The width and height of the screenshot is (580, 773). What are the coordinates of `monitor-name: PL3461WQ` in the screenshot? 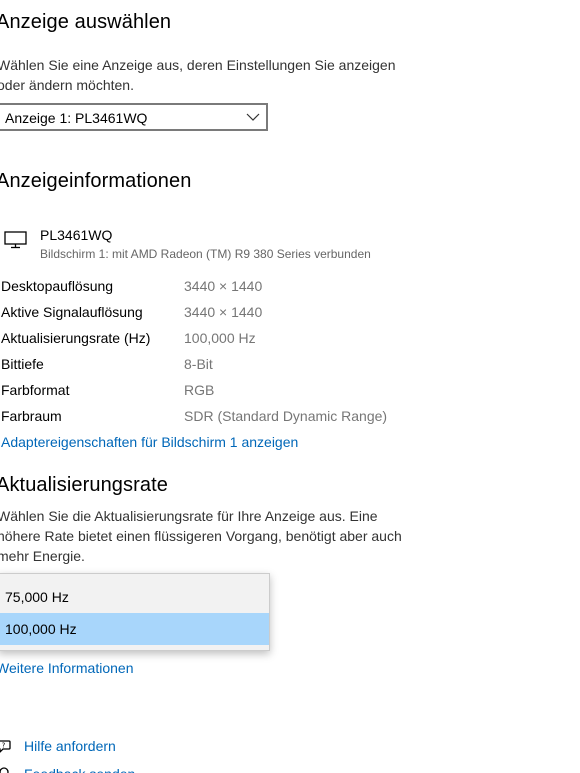 It's located at (76, 235).